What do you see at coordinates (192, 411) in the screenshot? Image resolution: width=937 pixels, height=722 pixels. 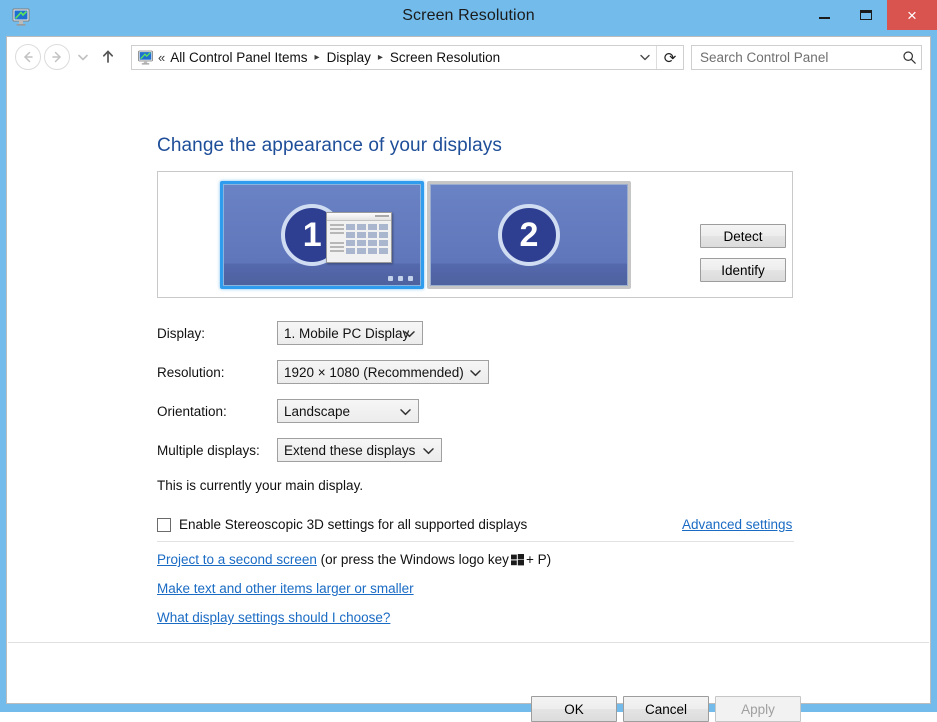 I see `orientation-label: Orientation:` at bounding box center [192, 411].